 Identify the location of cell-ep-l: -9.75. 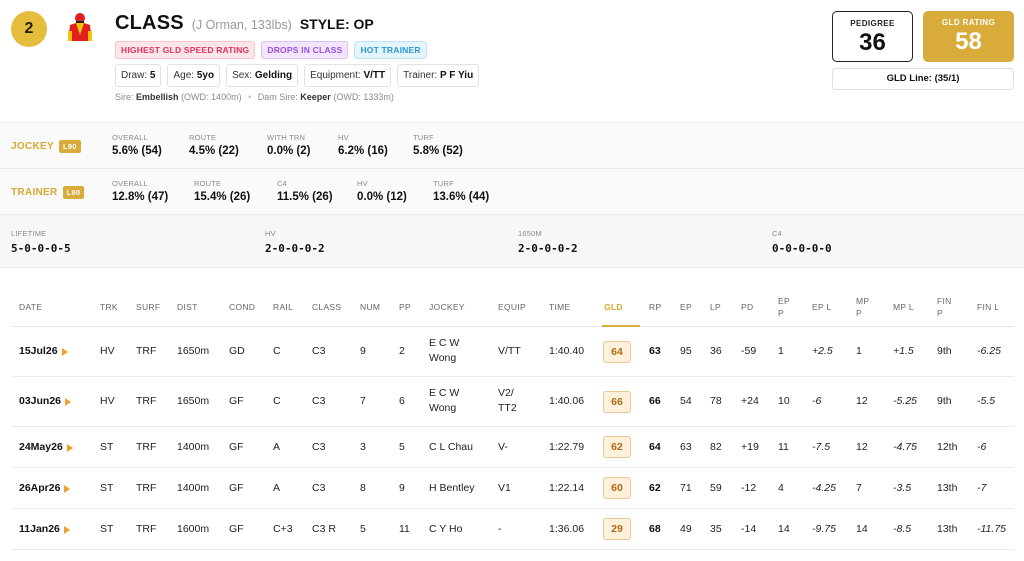
(824, 529).